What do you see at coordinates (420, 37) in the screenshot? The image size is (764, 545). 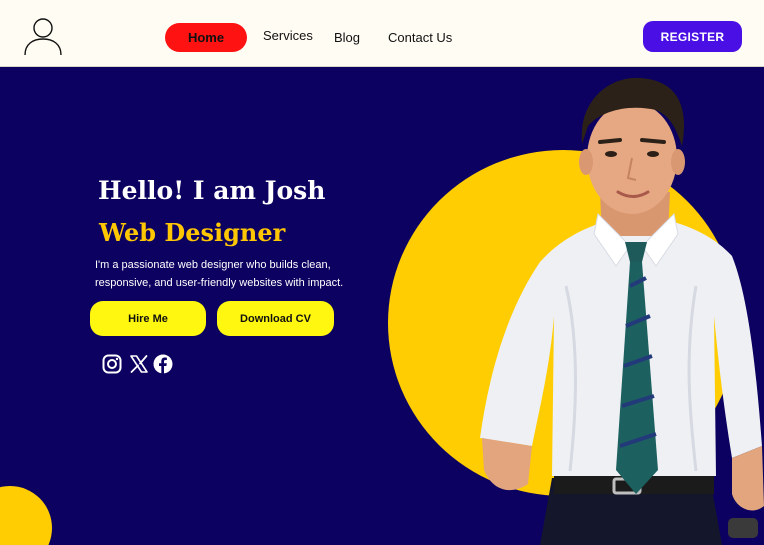 I see `nav-contact-link: Contact Us` at bounding box center [420, 37].